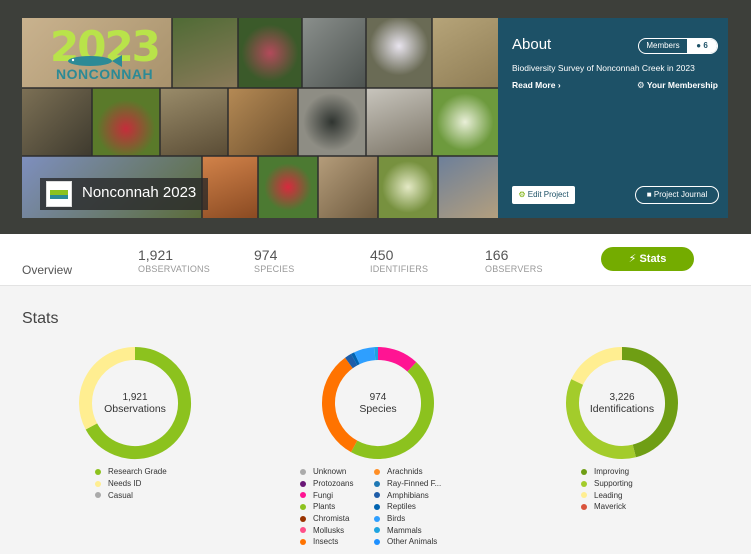  What do you see at coordinates (330, 472) in the screenshot?
I see `legend-label: Unknown` at bounding box center [330, 472].